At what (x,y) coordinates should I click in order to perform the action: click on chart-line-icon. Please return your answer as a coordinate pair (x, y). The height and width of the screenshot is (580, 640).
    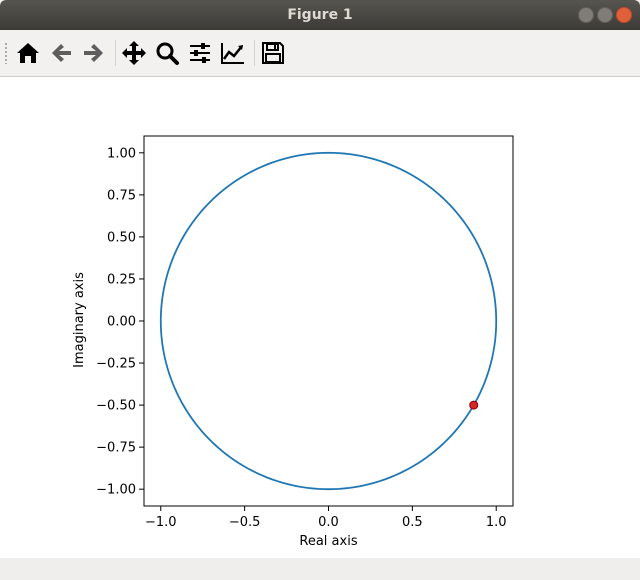
    Looking at the image, I should click on (232, 53).